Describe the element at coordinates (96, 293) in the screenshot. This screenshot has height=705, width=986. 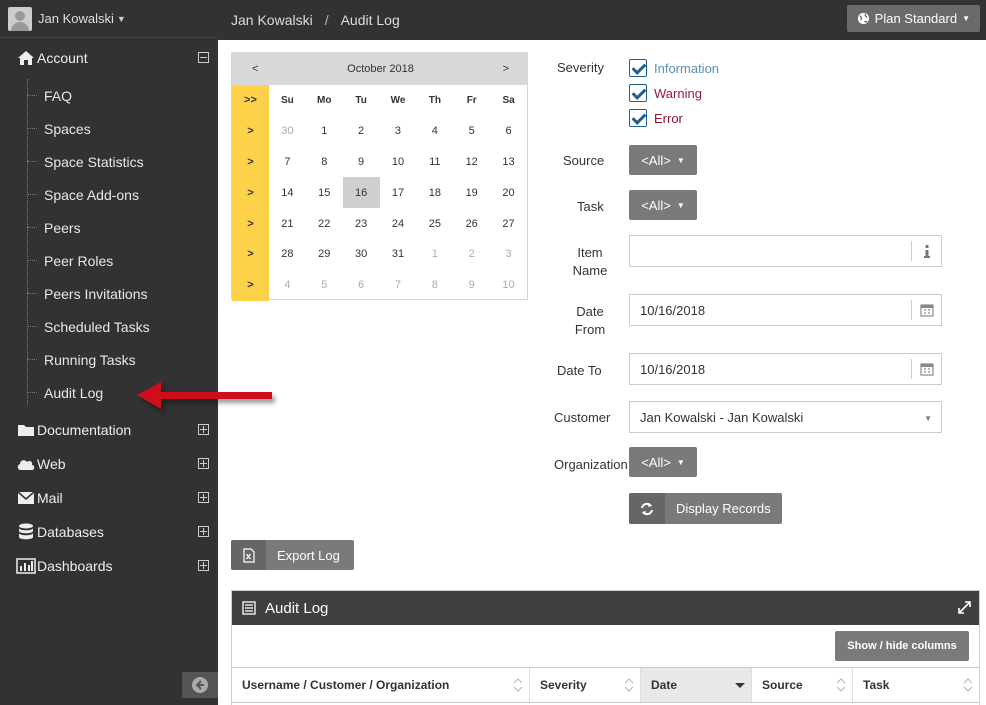
I see `sidebar-item-label: Peers Invitations` at that location.